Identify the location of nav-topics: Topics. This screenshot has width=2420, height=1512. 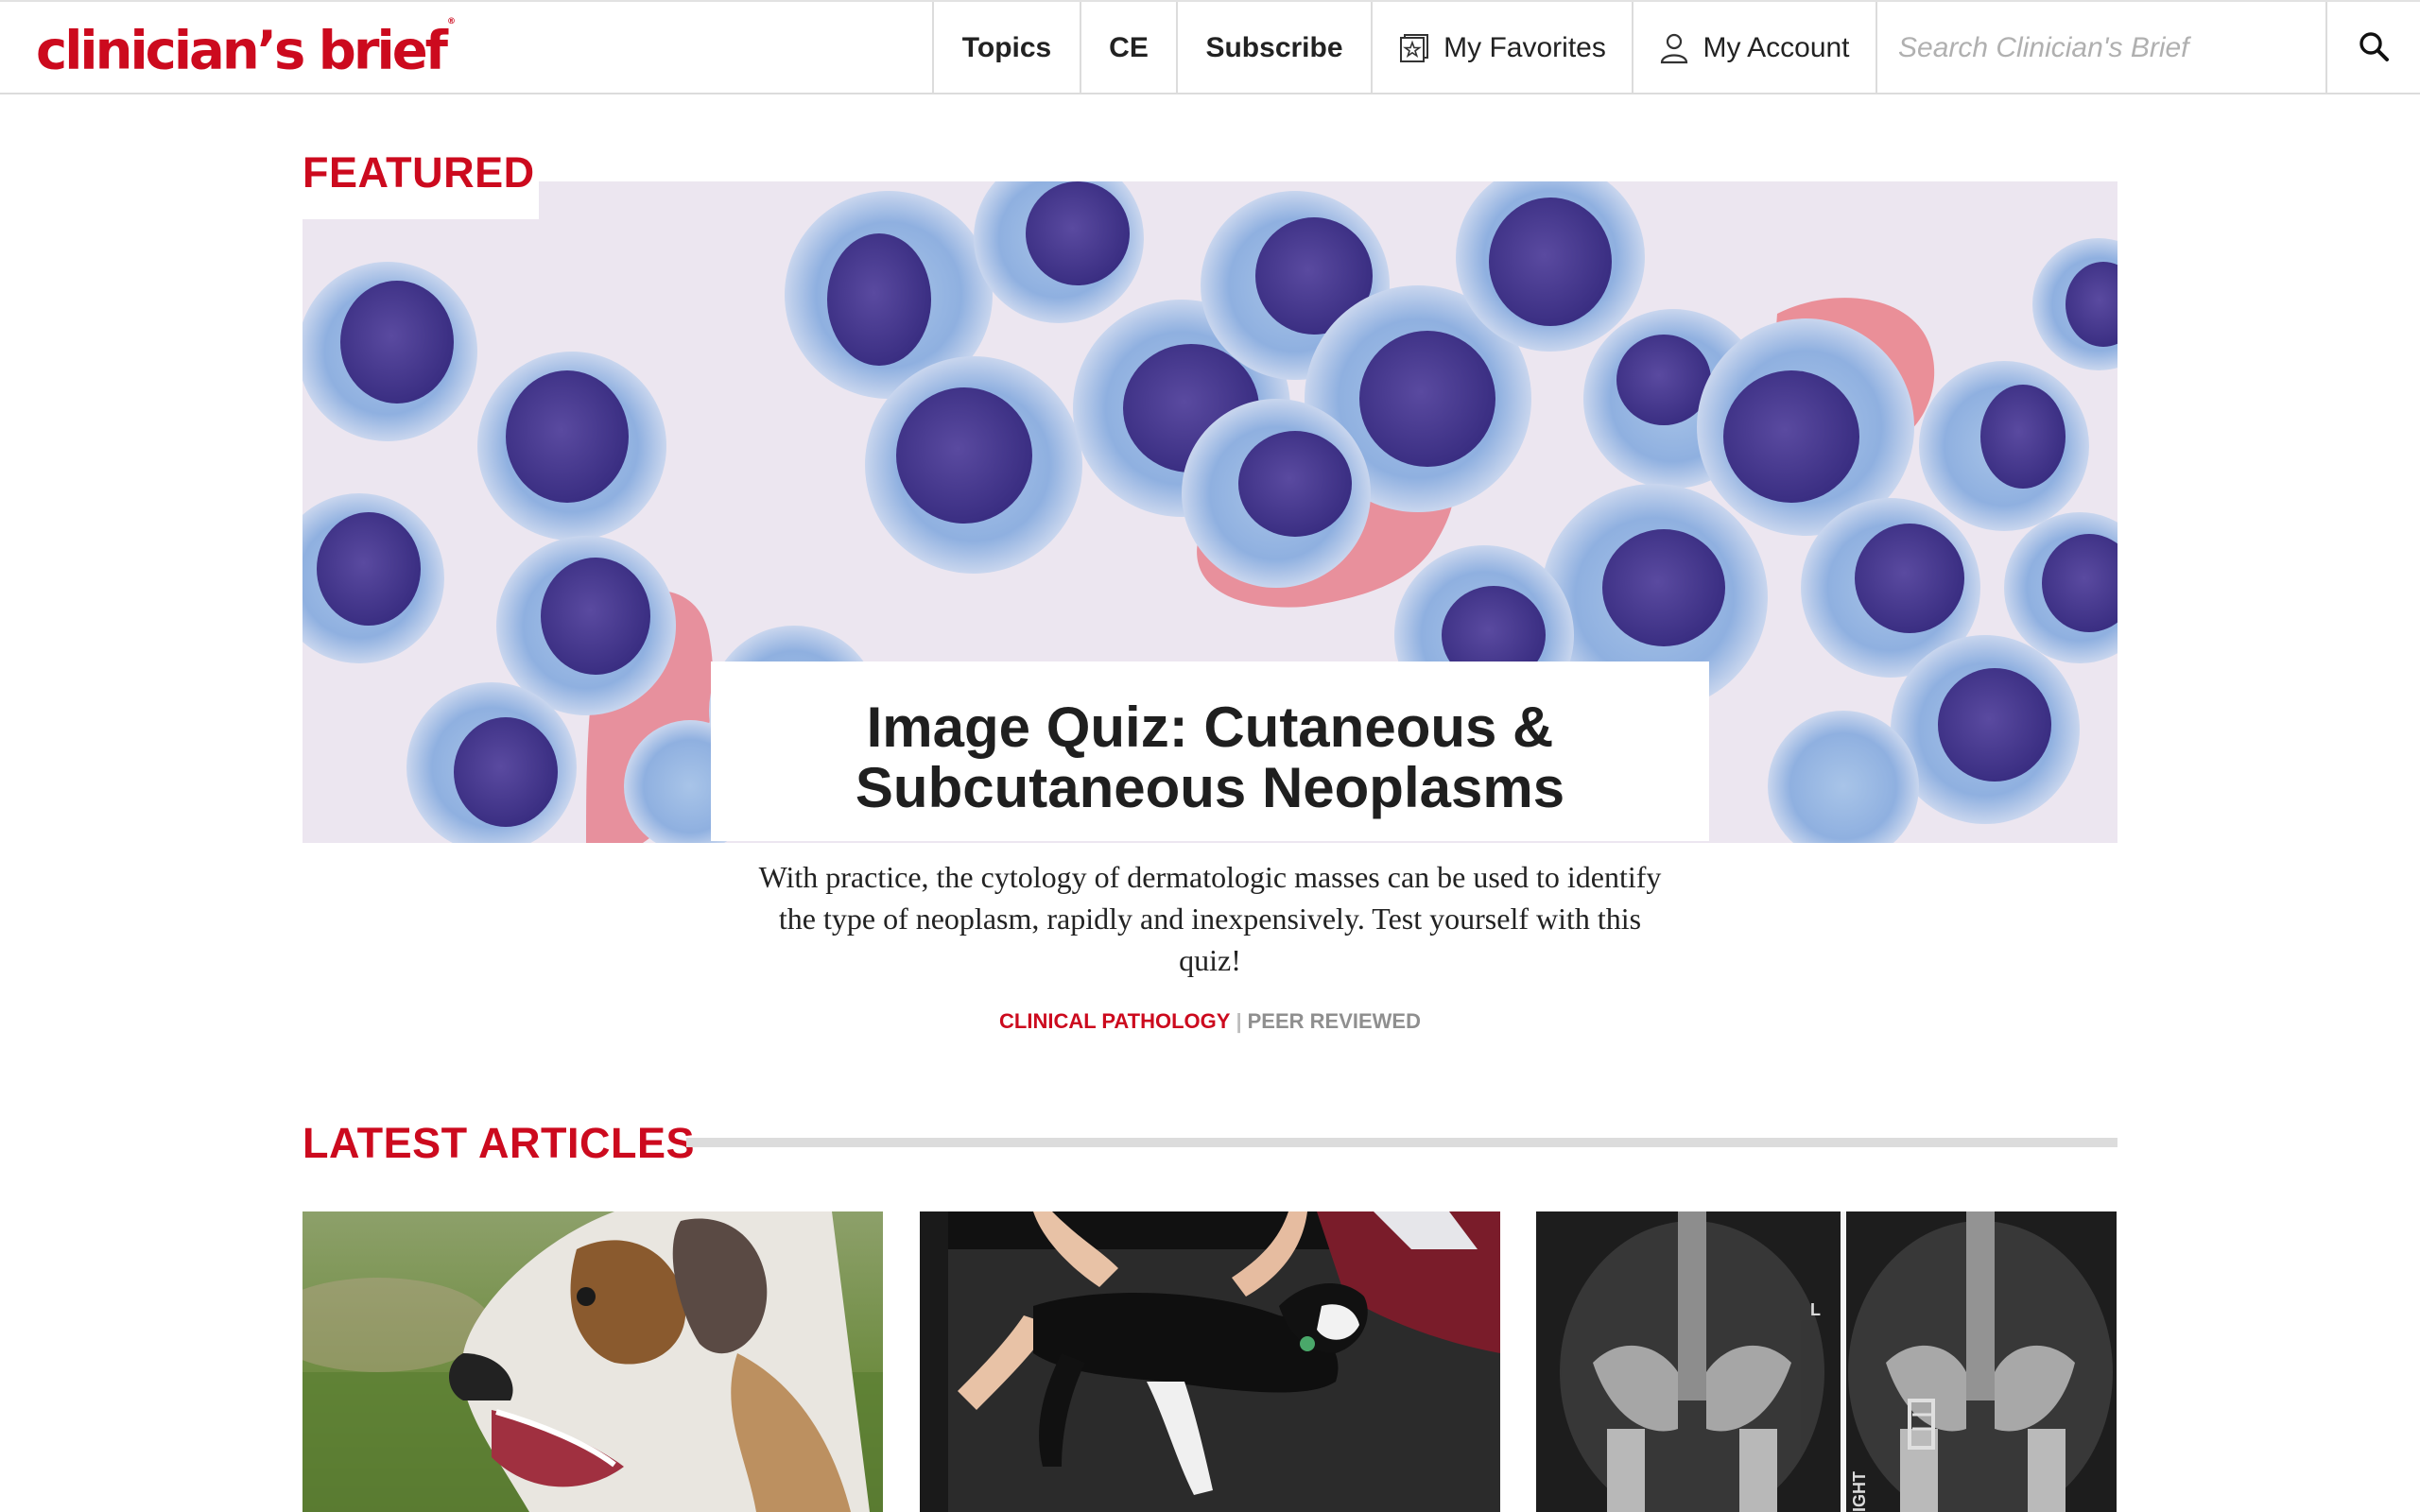
(1006, 48).